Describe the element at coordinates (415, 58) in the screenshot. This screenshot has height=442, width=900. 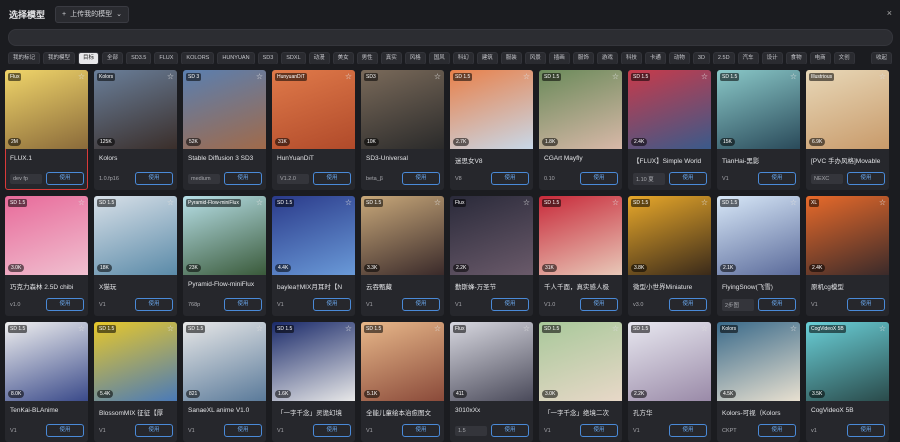
I see `filter-chip: 风格` at that location.